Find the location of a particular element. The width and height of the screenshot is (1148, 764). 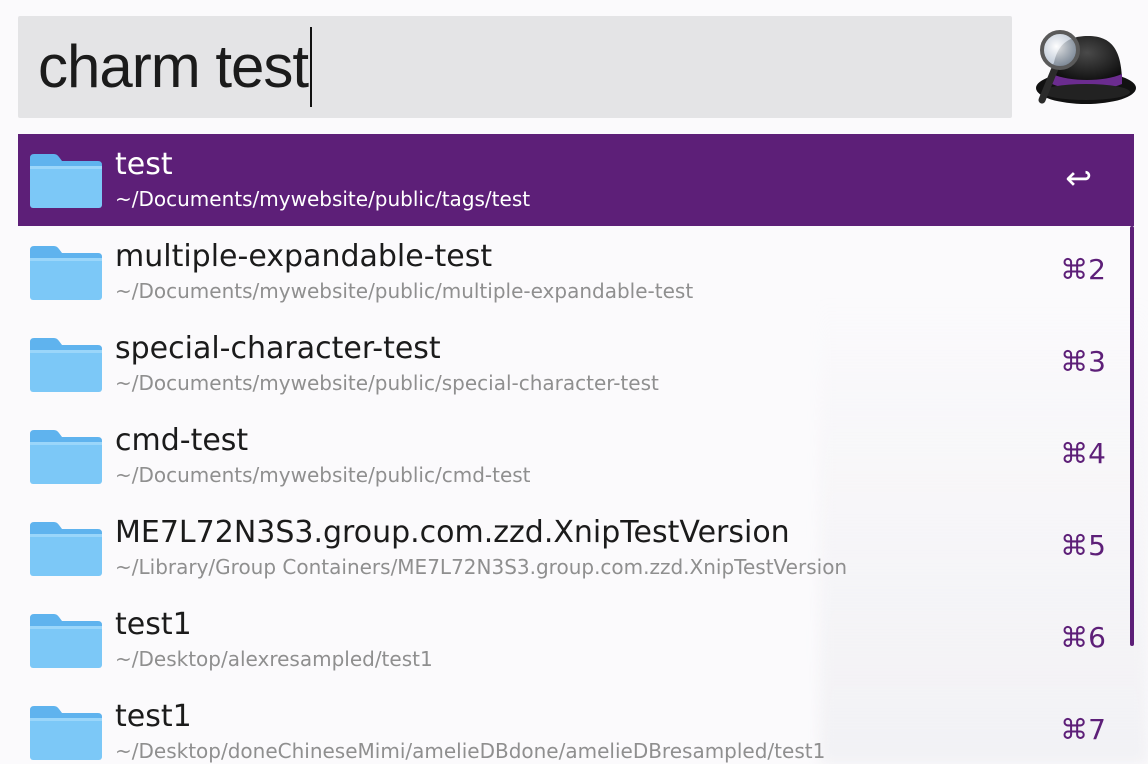

result-title: special-character-test is located at coordinates (278, 348).